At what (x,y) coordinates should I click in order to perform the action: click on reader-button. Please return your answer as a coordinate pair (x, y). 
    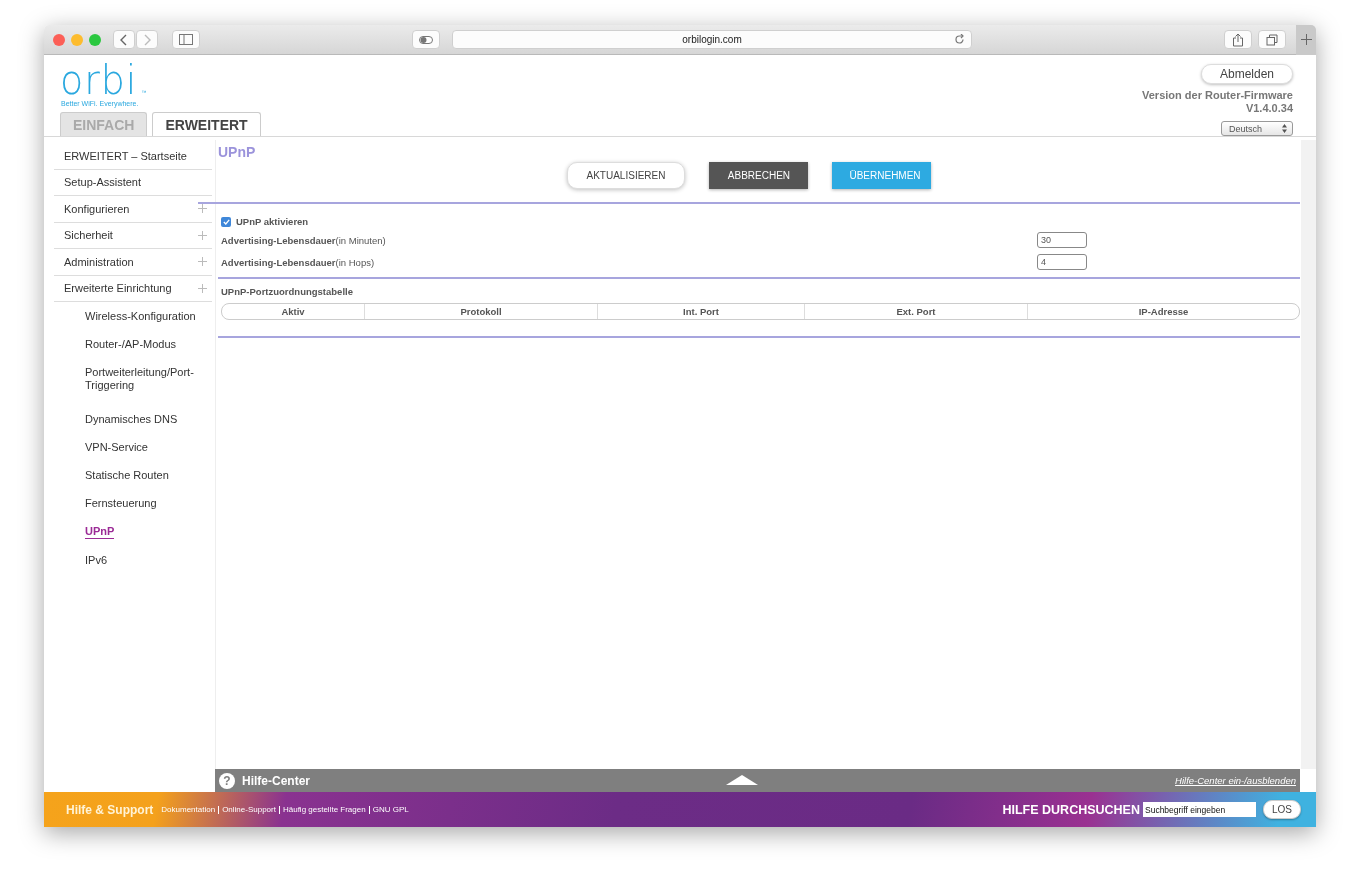
    Looking at the image, I should click on (426, 39).